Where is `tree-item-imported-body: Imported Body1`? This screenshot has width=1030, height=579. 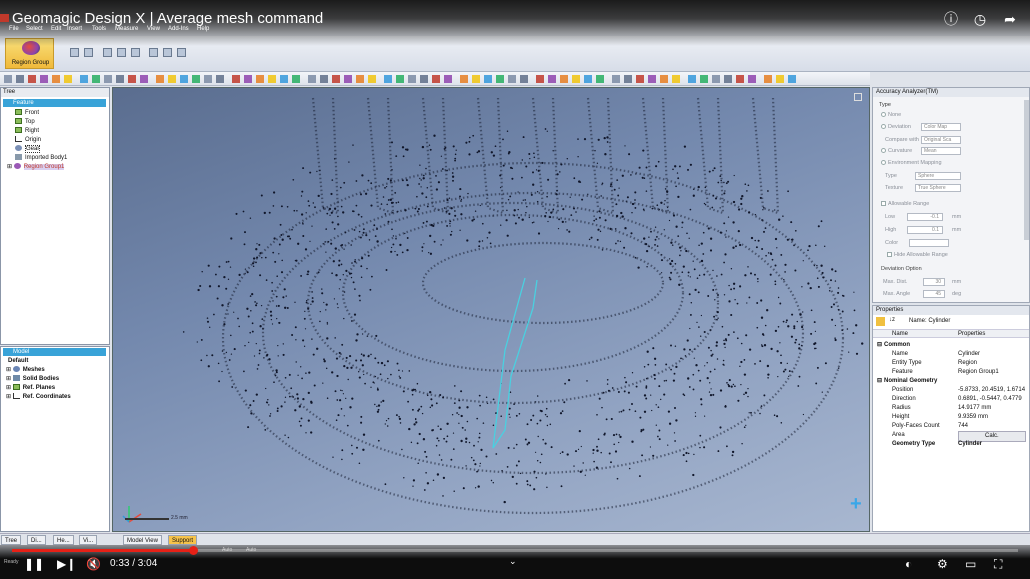 tree-item-imported-body: Imported Body1 is located at coordinates (41, 158).